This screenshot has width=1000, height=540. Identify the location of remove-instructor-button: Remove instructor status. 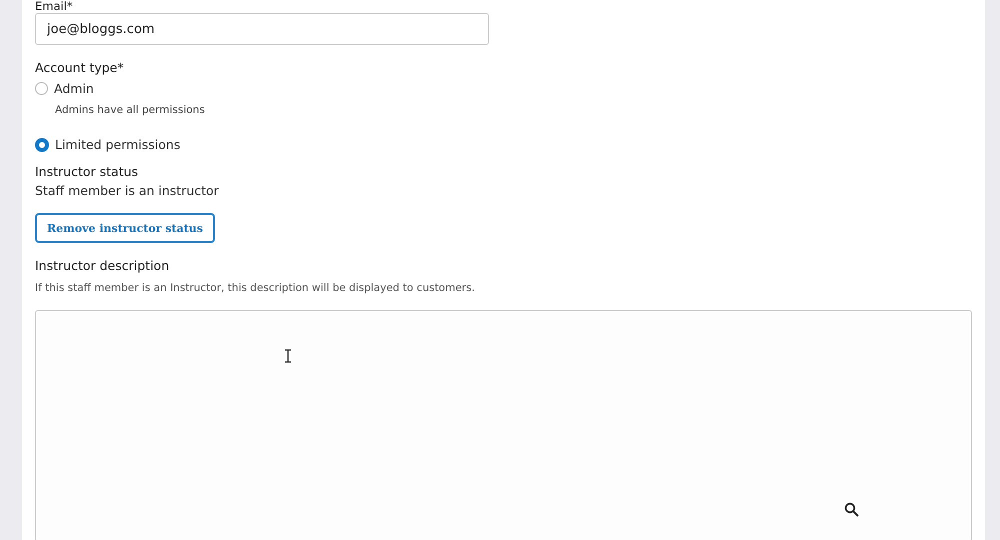
(125, 228).